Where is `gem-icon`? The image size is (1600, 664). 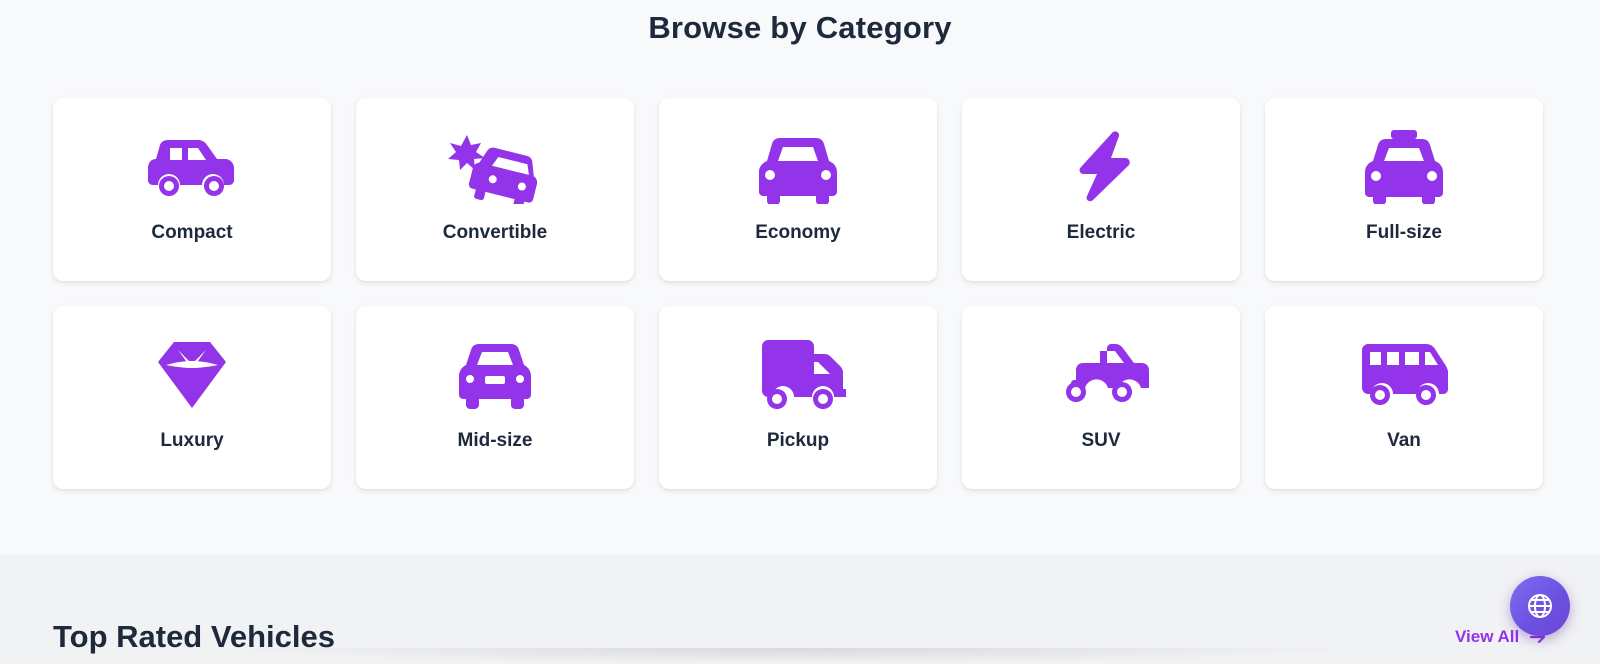
gem-icon is located at coordinates (192, 375).